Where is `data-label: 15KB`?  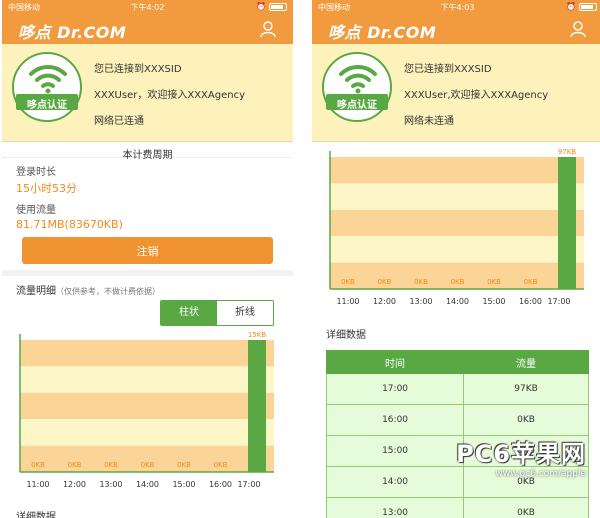 data-label: 15KB is located at coordinates (257, 335).